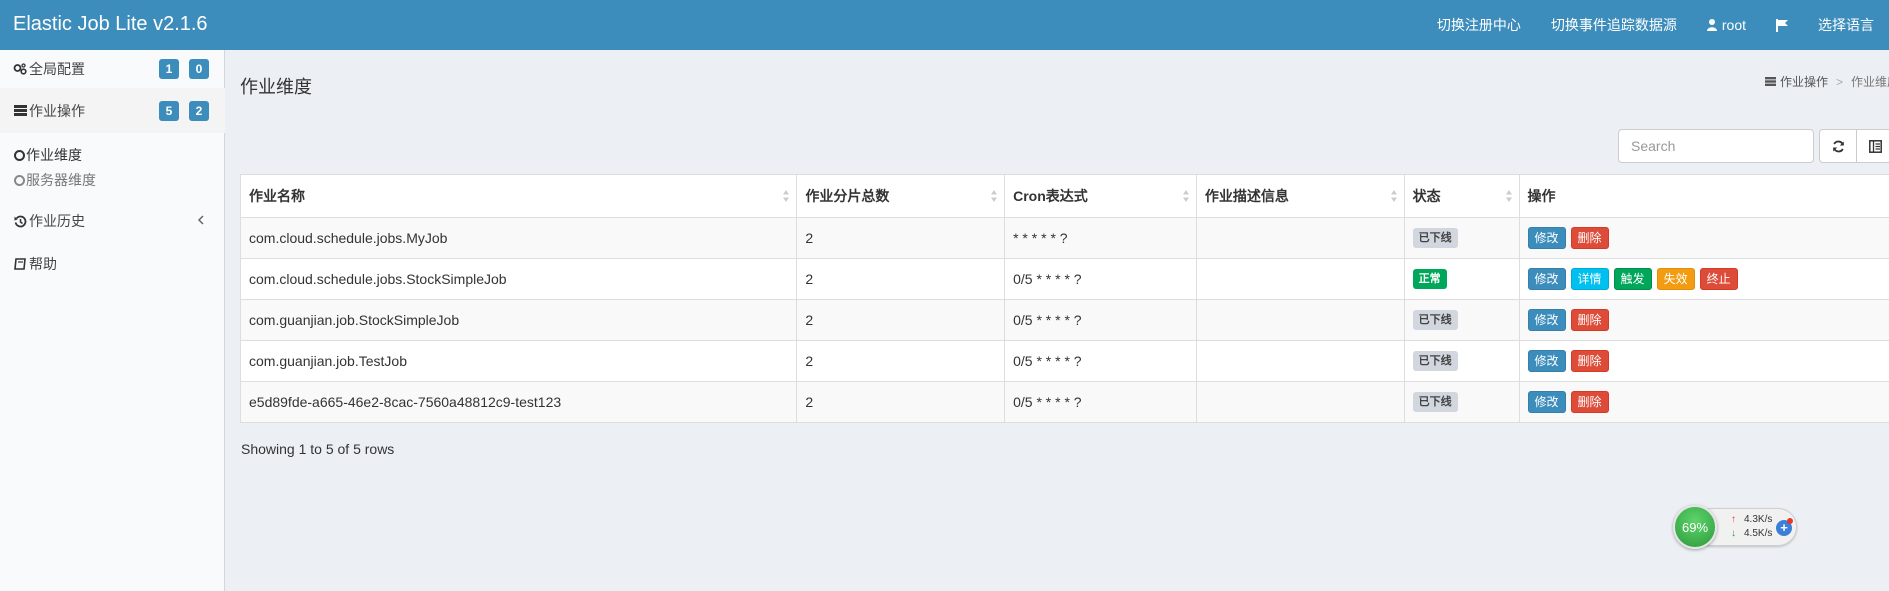 The width and height of the screenshot is (1889, 591). I want to click on sidebar-subitem-server-dimension: 服务器维度, so click(55, 180).